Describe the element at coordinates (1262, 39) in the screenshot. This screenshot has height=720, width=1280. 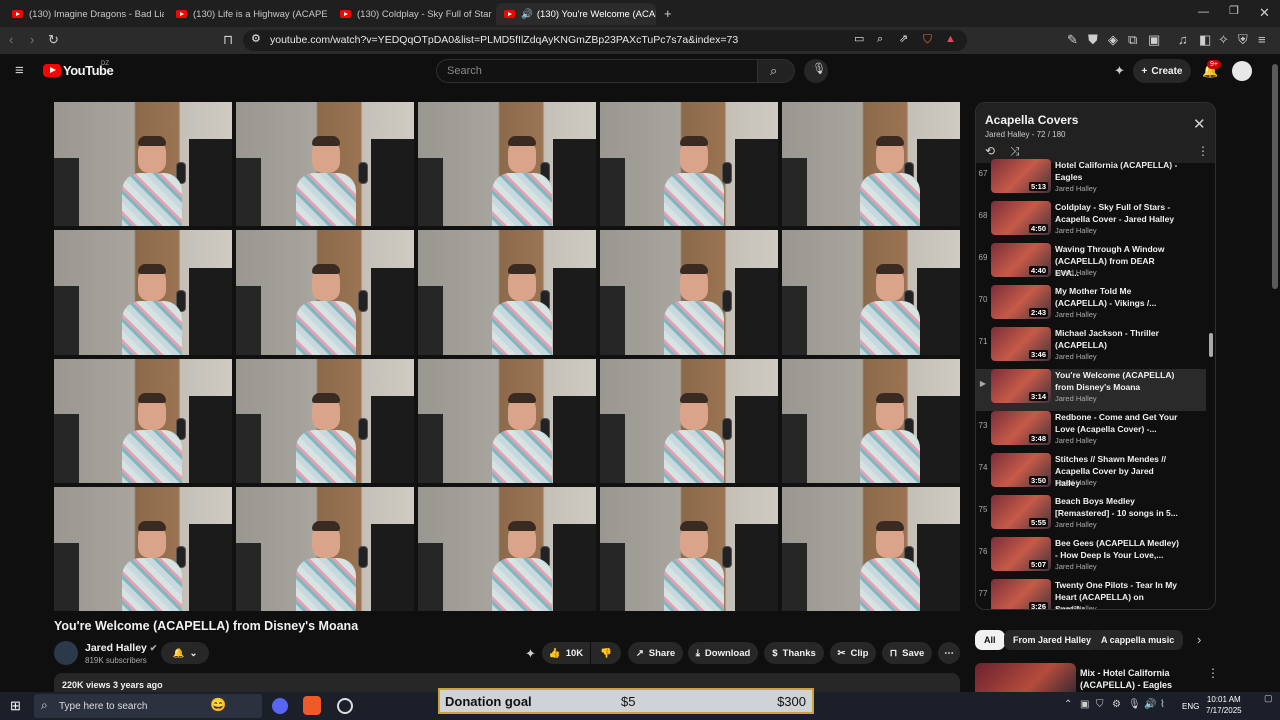
I see `menu-icon: ≡` at that location.